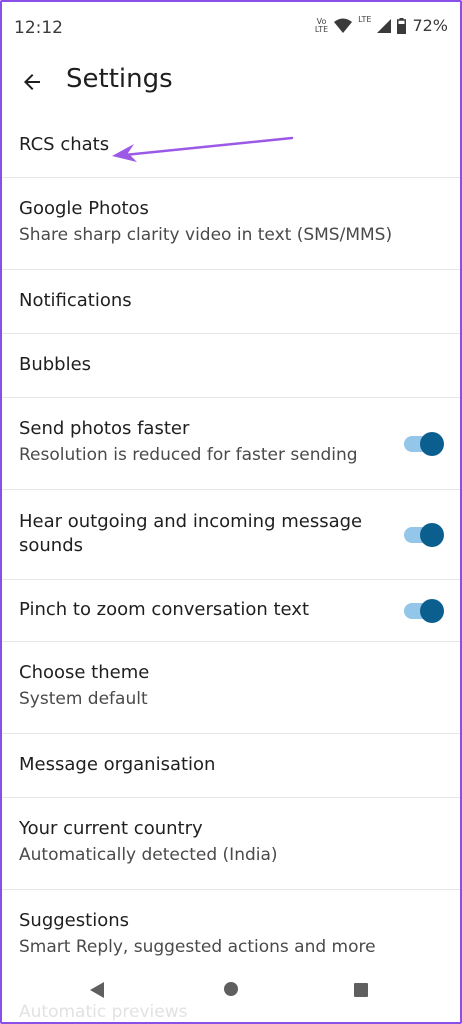  Describe the element at coordinates (231, 989) in the screenshot. I see `nav-home-icon` at that location.